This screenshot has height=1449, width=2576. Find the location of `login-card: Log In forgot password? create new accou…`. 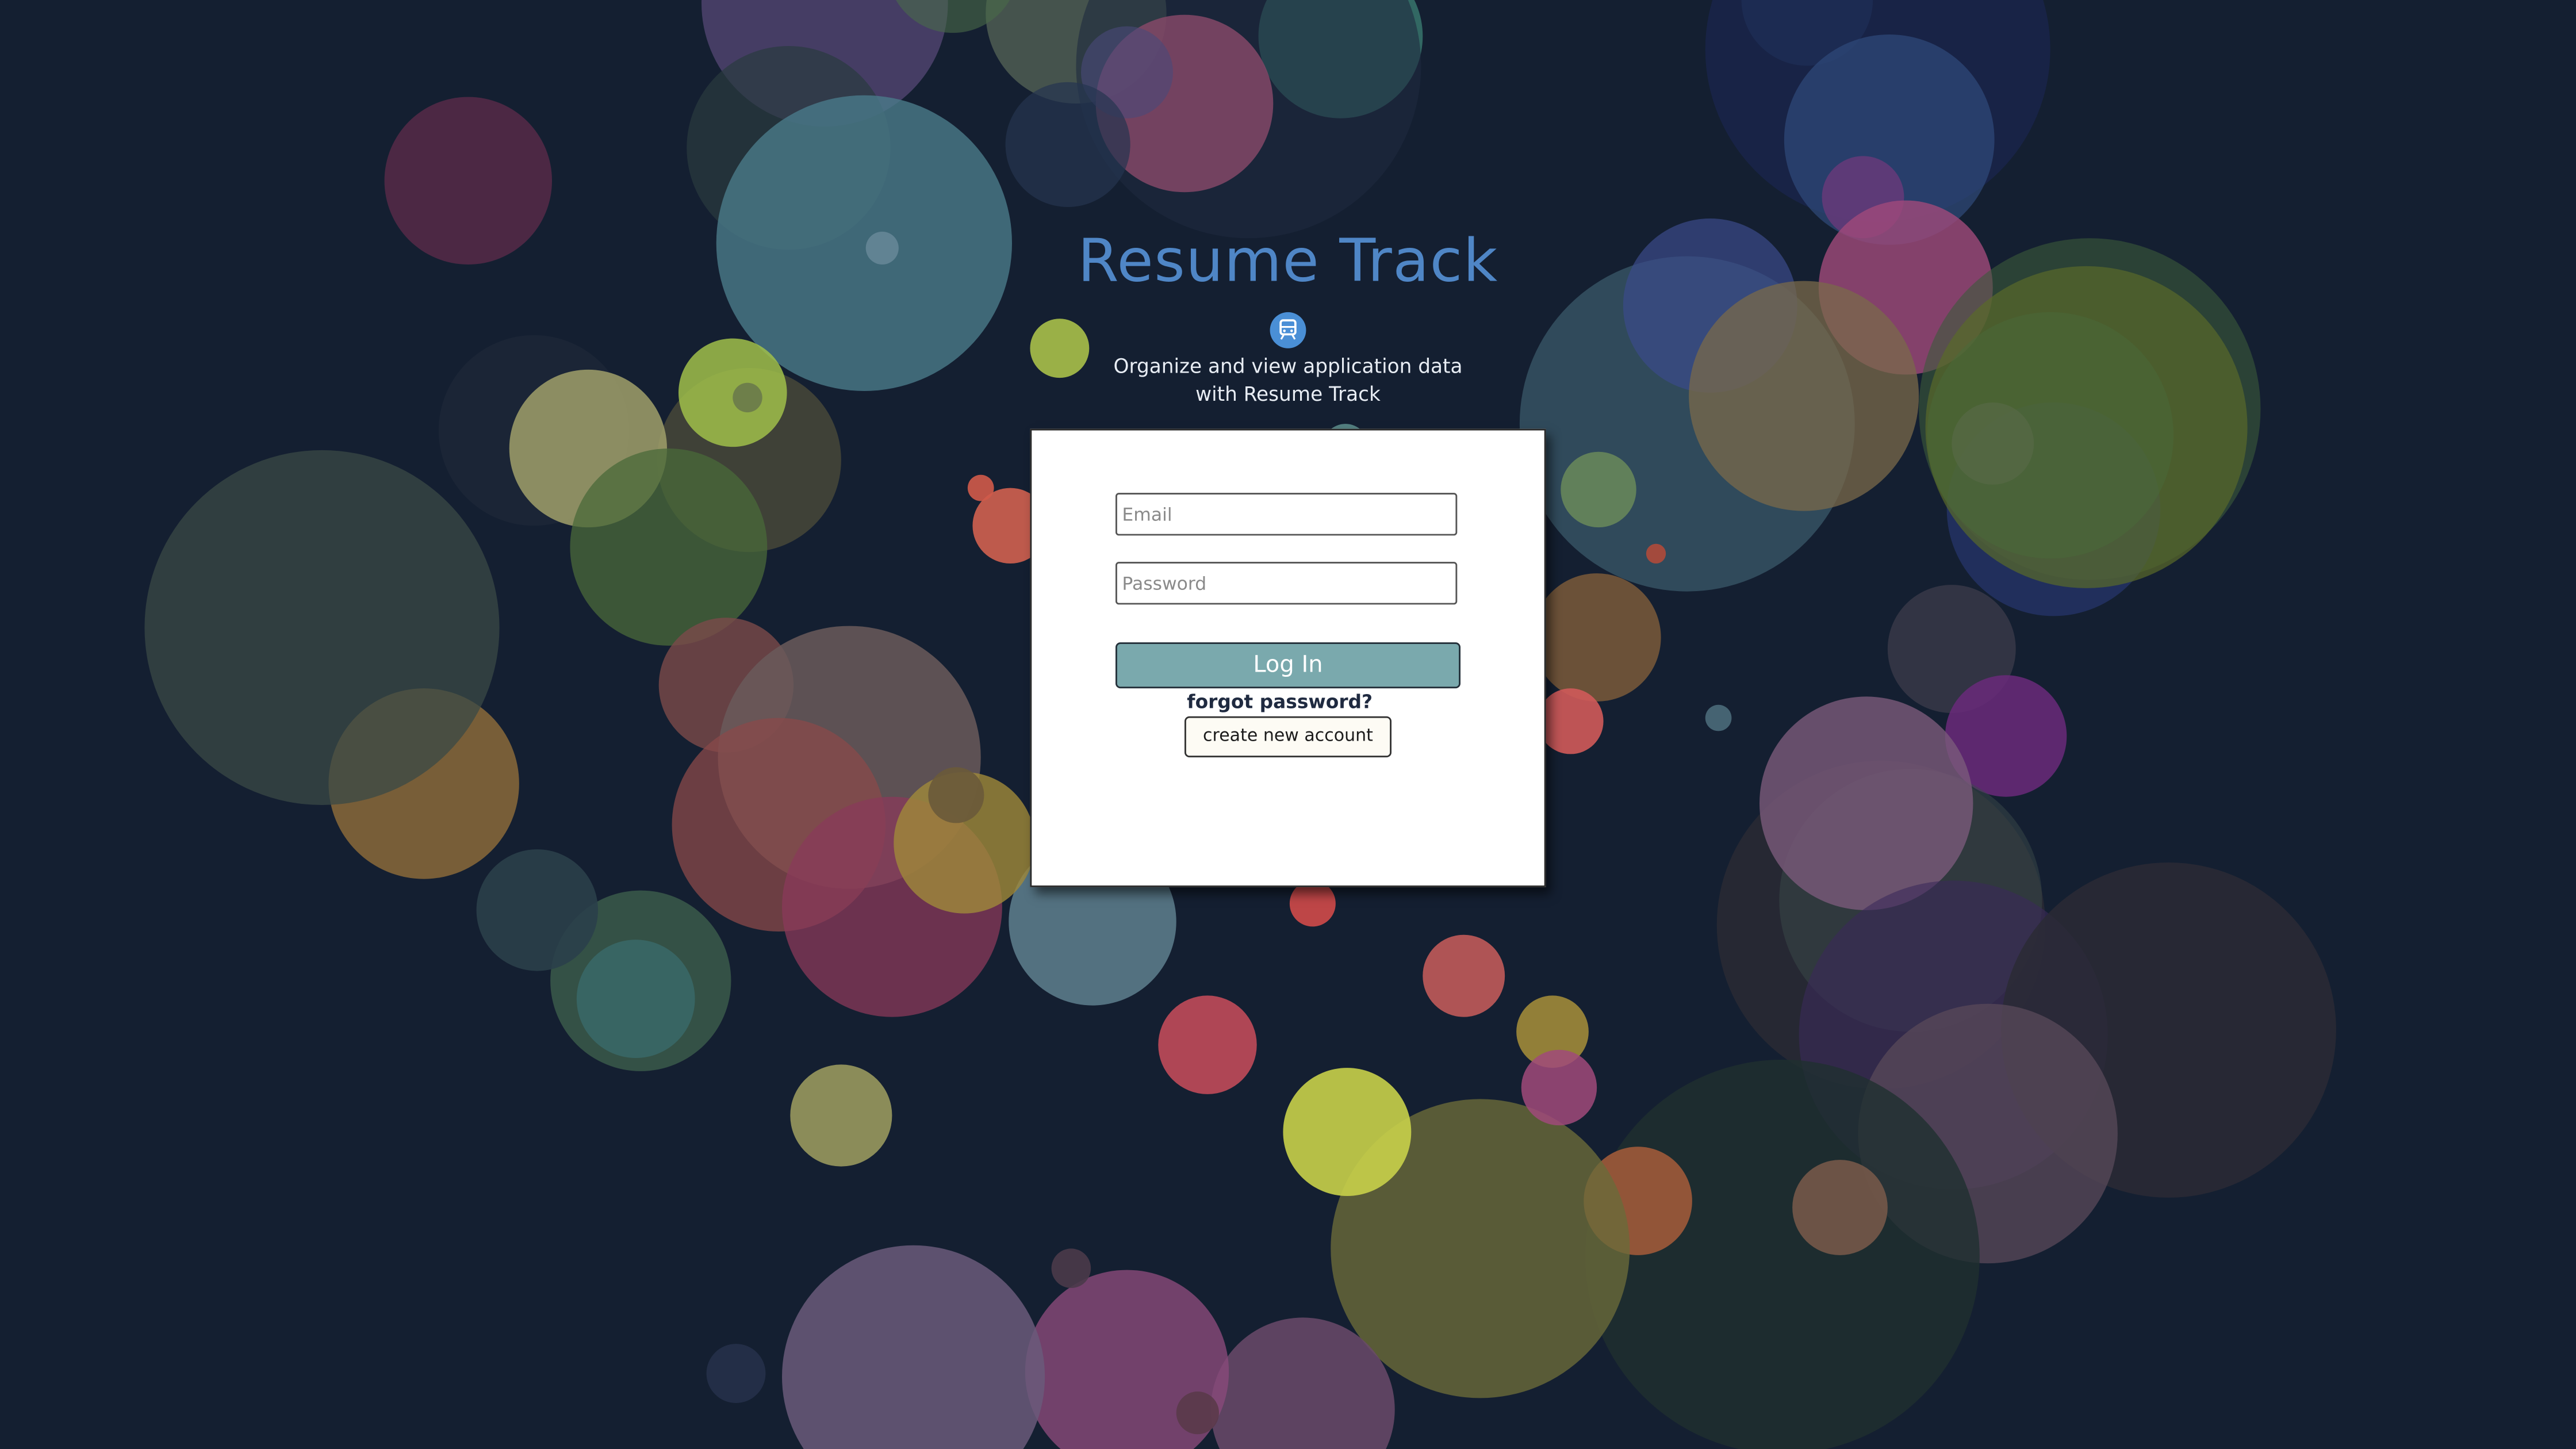

login-card: Log In forgot password? create new accou… is located at coordinates (1288, 657).